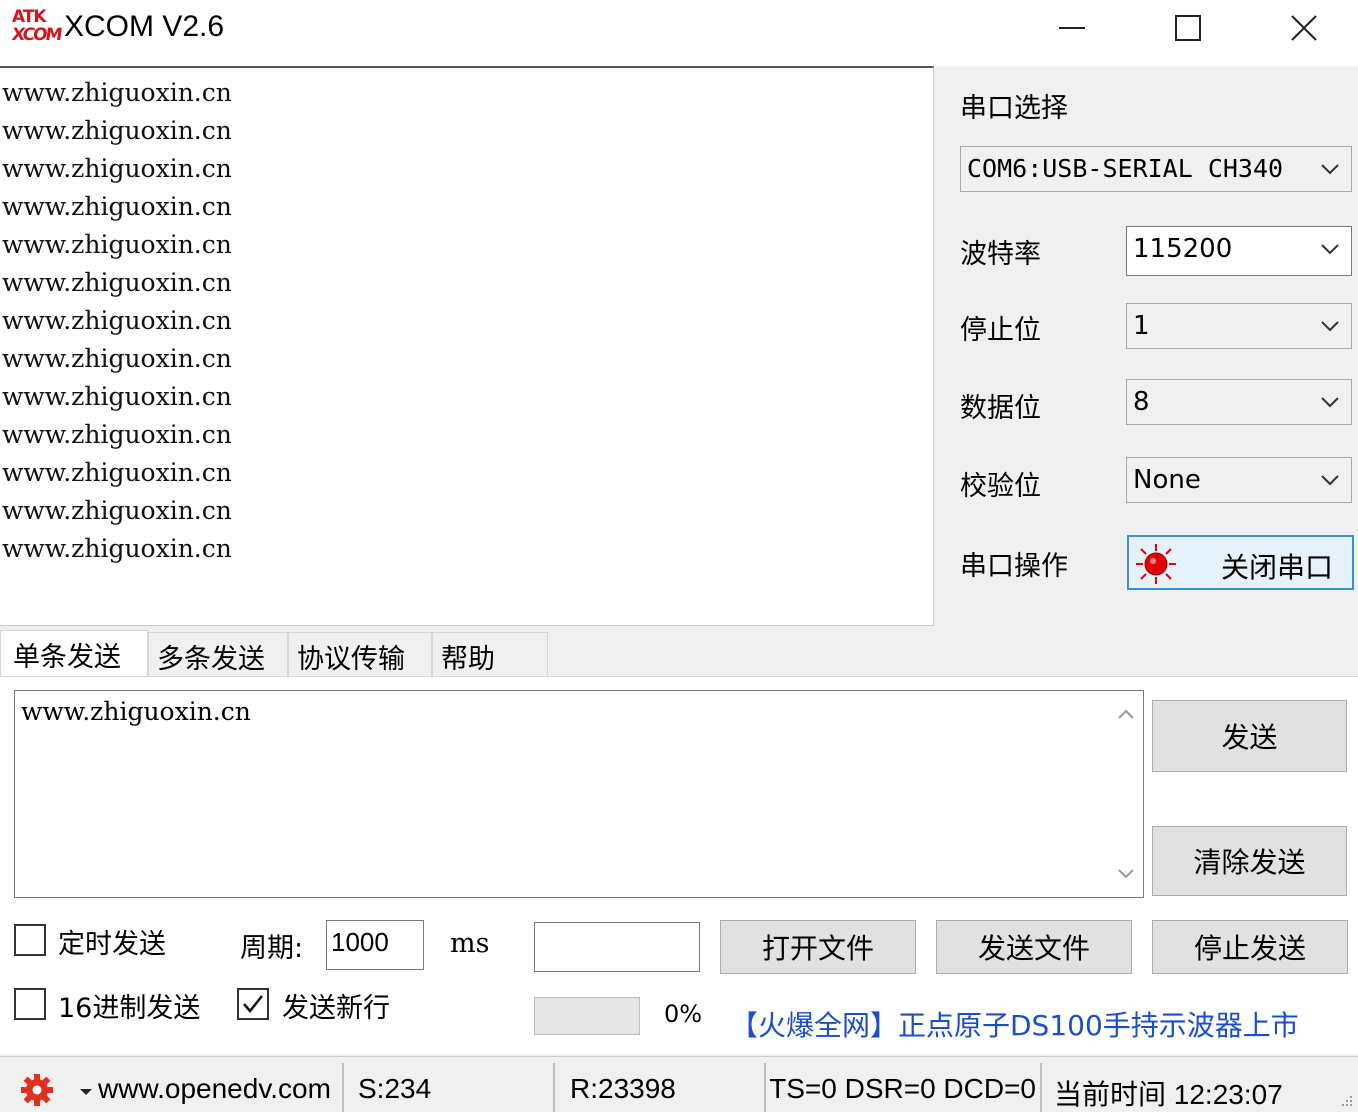  What do you see at coordinates (1168, 1094) in the screenshot?
I see `status-current-time: 当前时间 12:23:07` at bounding box center [1168, 1094].